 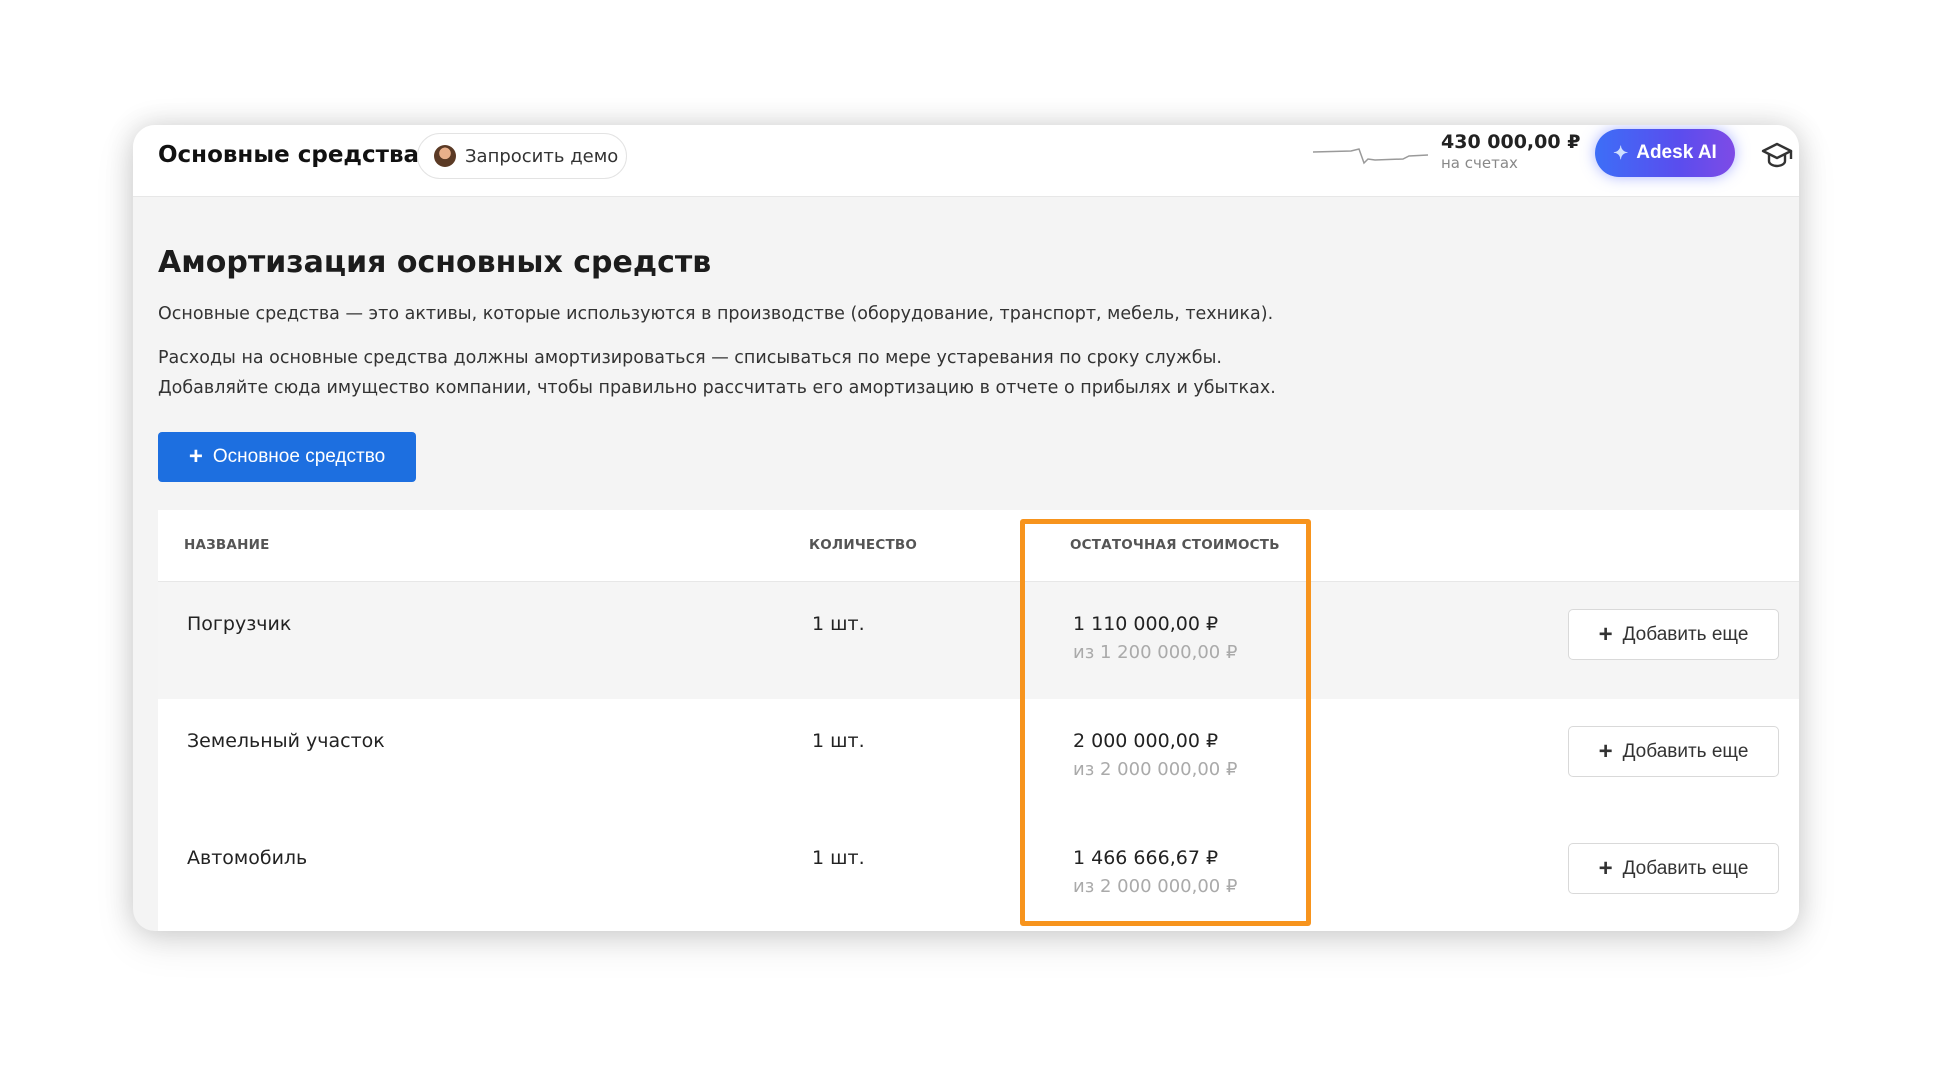 What do you see at coordinates (445, 156) in the screenshot?
I see `avatar` at bounding box center [445, 156].